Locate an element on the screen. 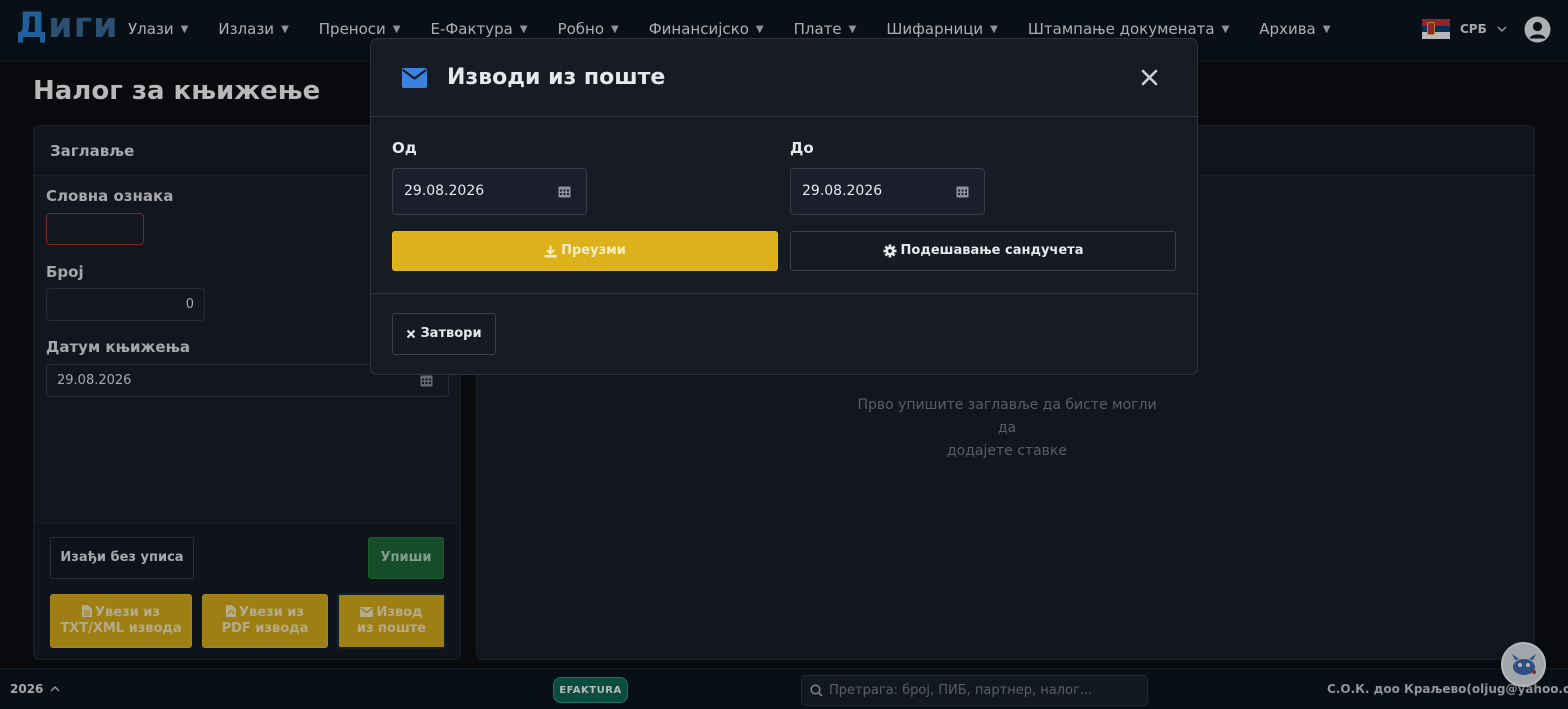 This screenshot has width=1568, height=709. mailbox-settings-label: Подешавање сандучета is located at coordinates (992, 250).